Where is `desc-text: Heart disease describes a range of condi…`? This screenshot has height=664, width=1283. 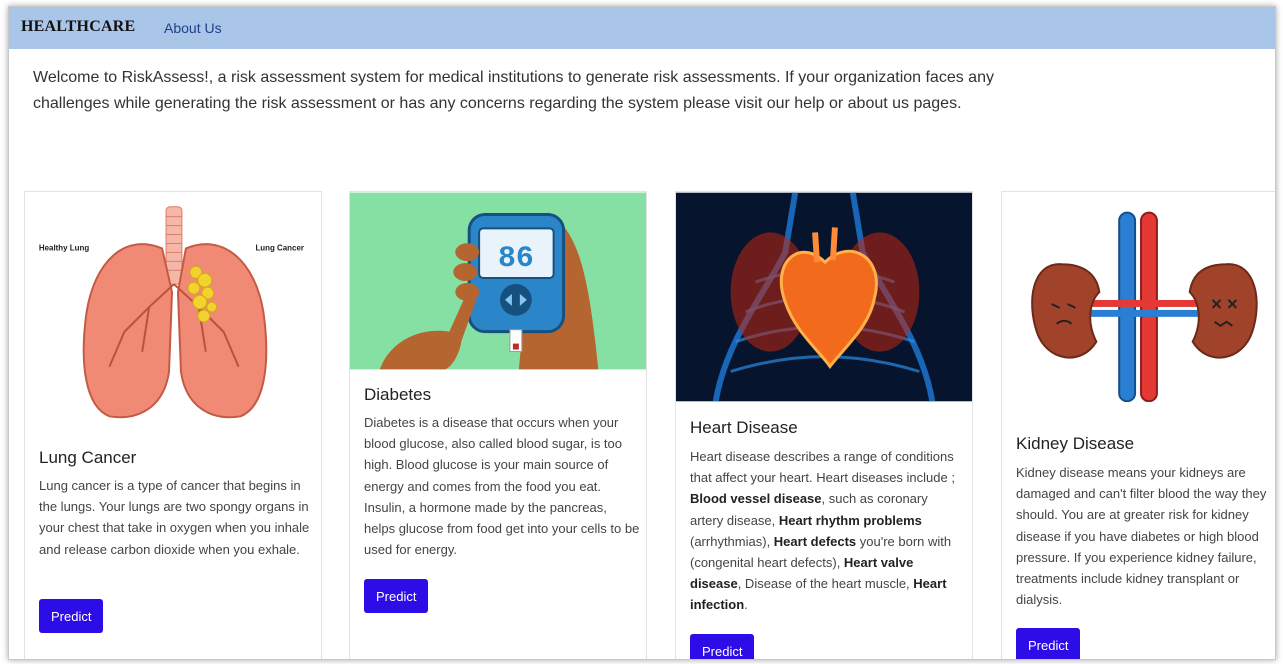 desc-text: Heart disease describes a range of condi… is located at coordinates (822, 467).